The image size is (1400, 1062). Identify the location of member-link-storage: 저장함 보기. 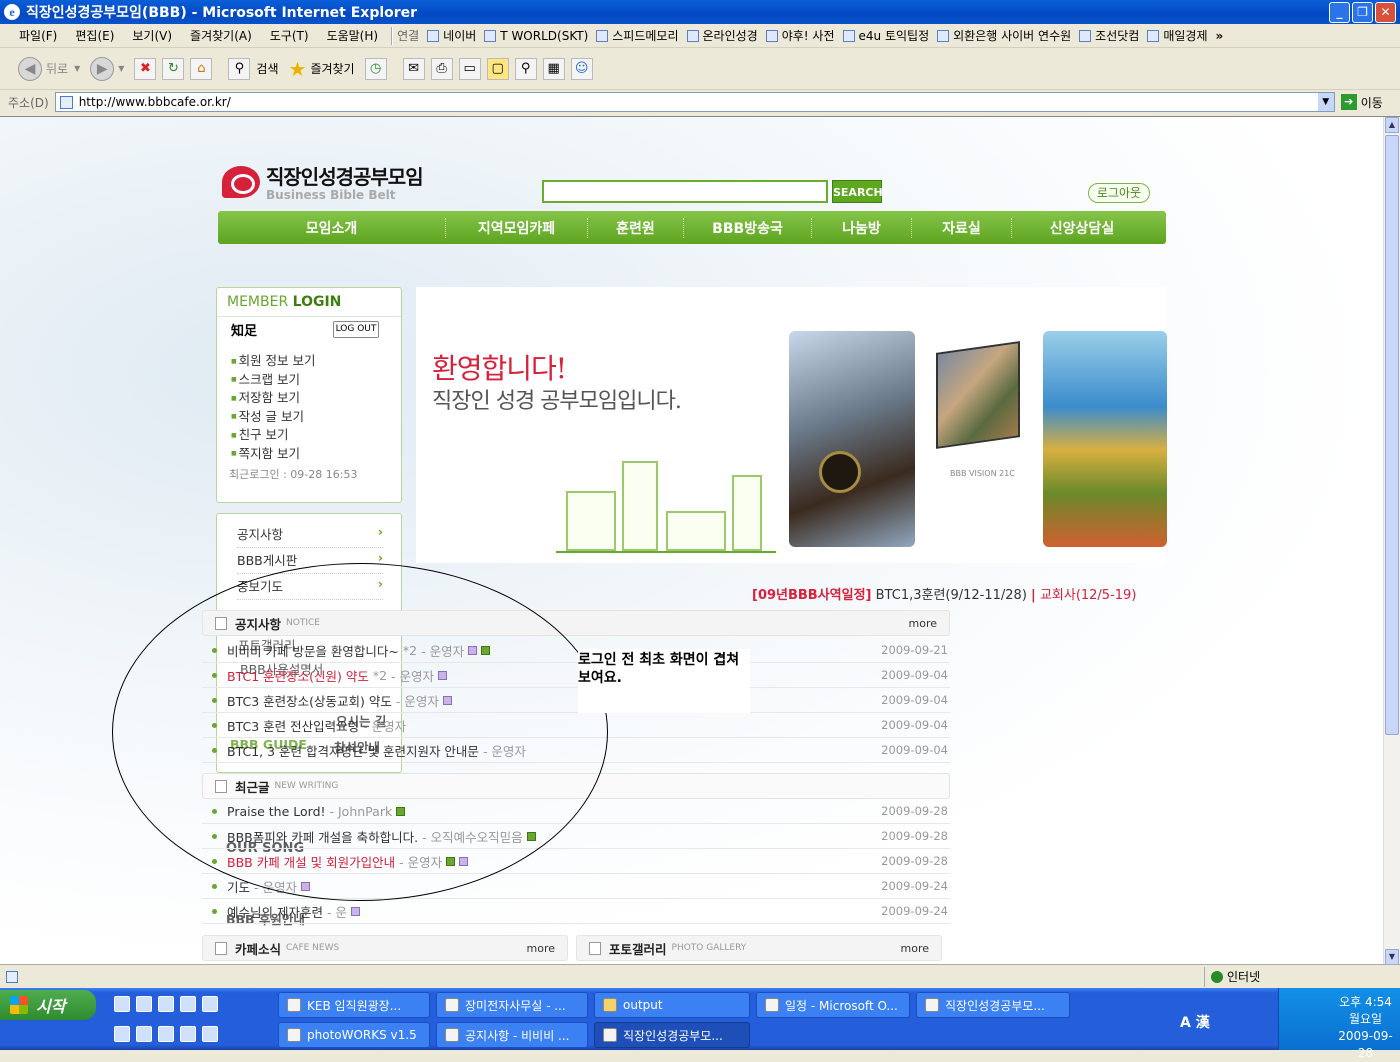
(273, 398).